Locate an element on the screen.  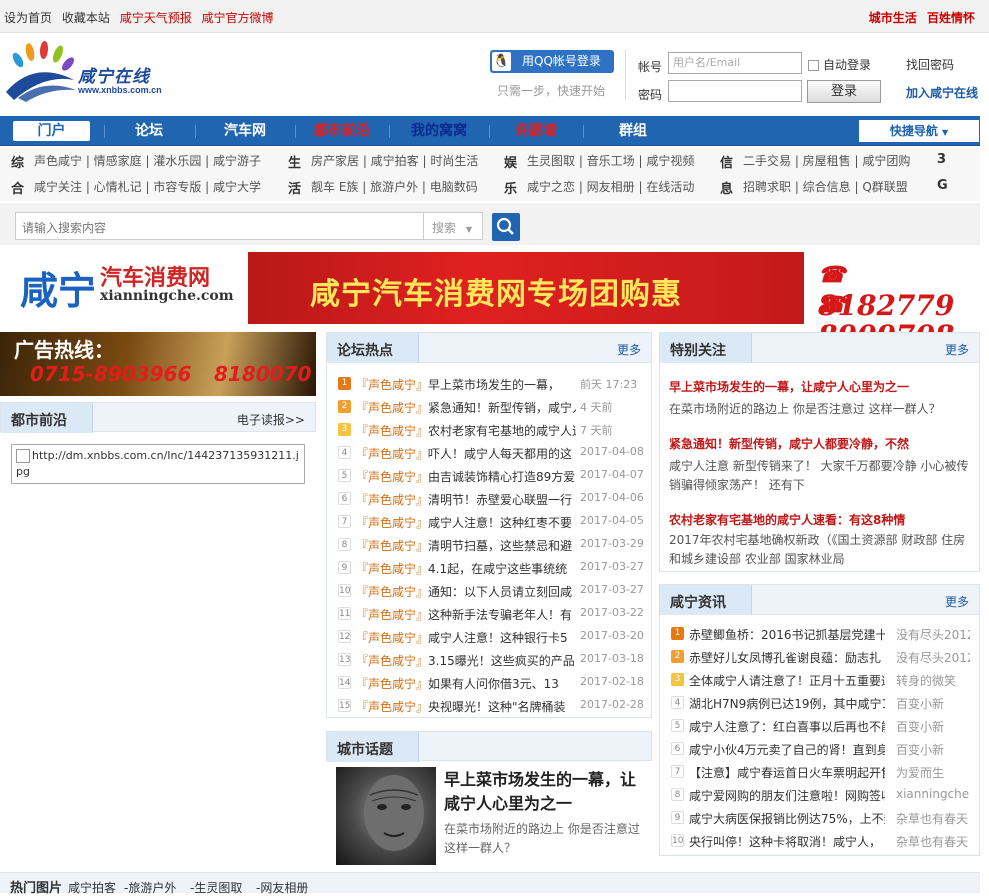
bottom-link: -生灵图取 is located at coordinates (216, 887).